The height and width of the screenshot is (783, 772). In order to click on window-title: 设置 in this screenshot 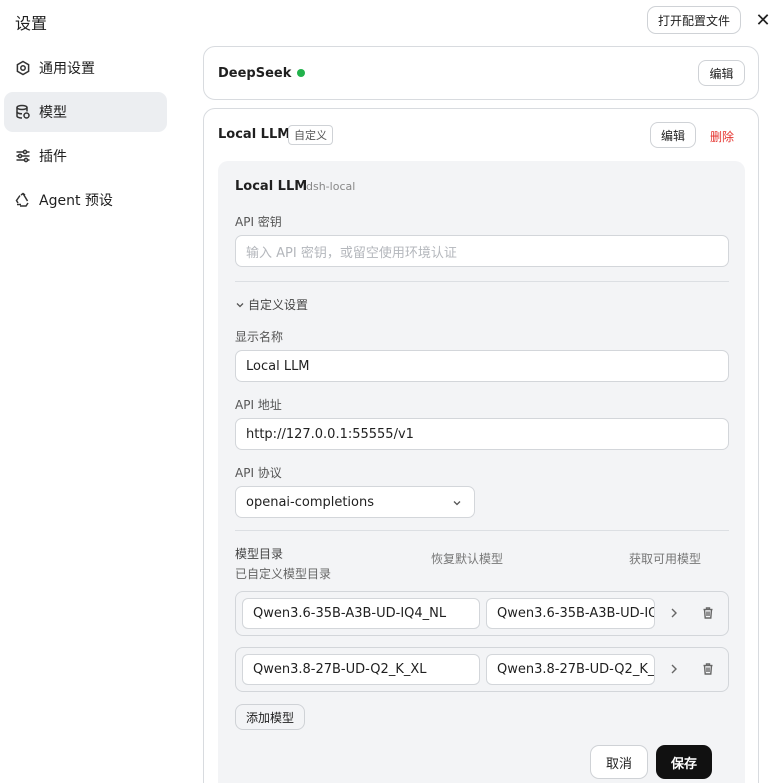, I will do `click(31, 23)`.